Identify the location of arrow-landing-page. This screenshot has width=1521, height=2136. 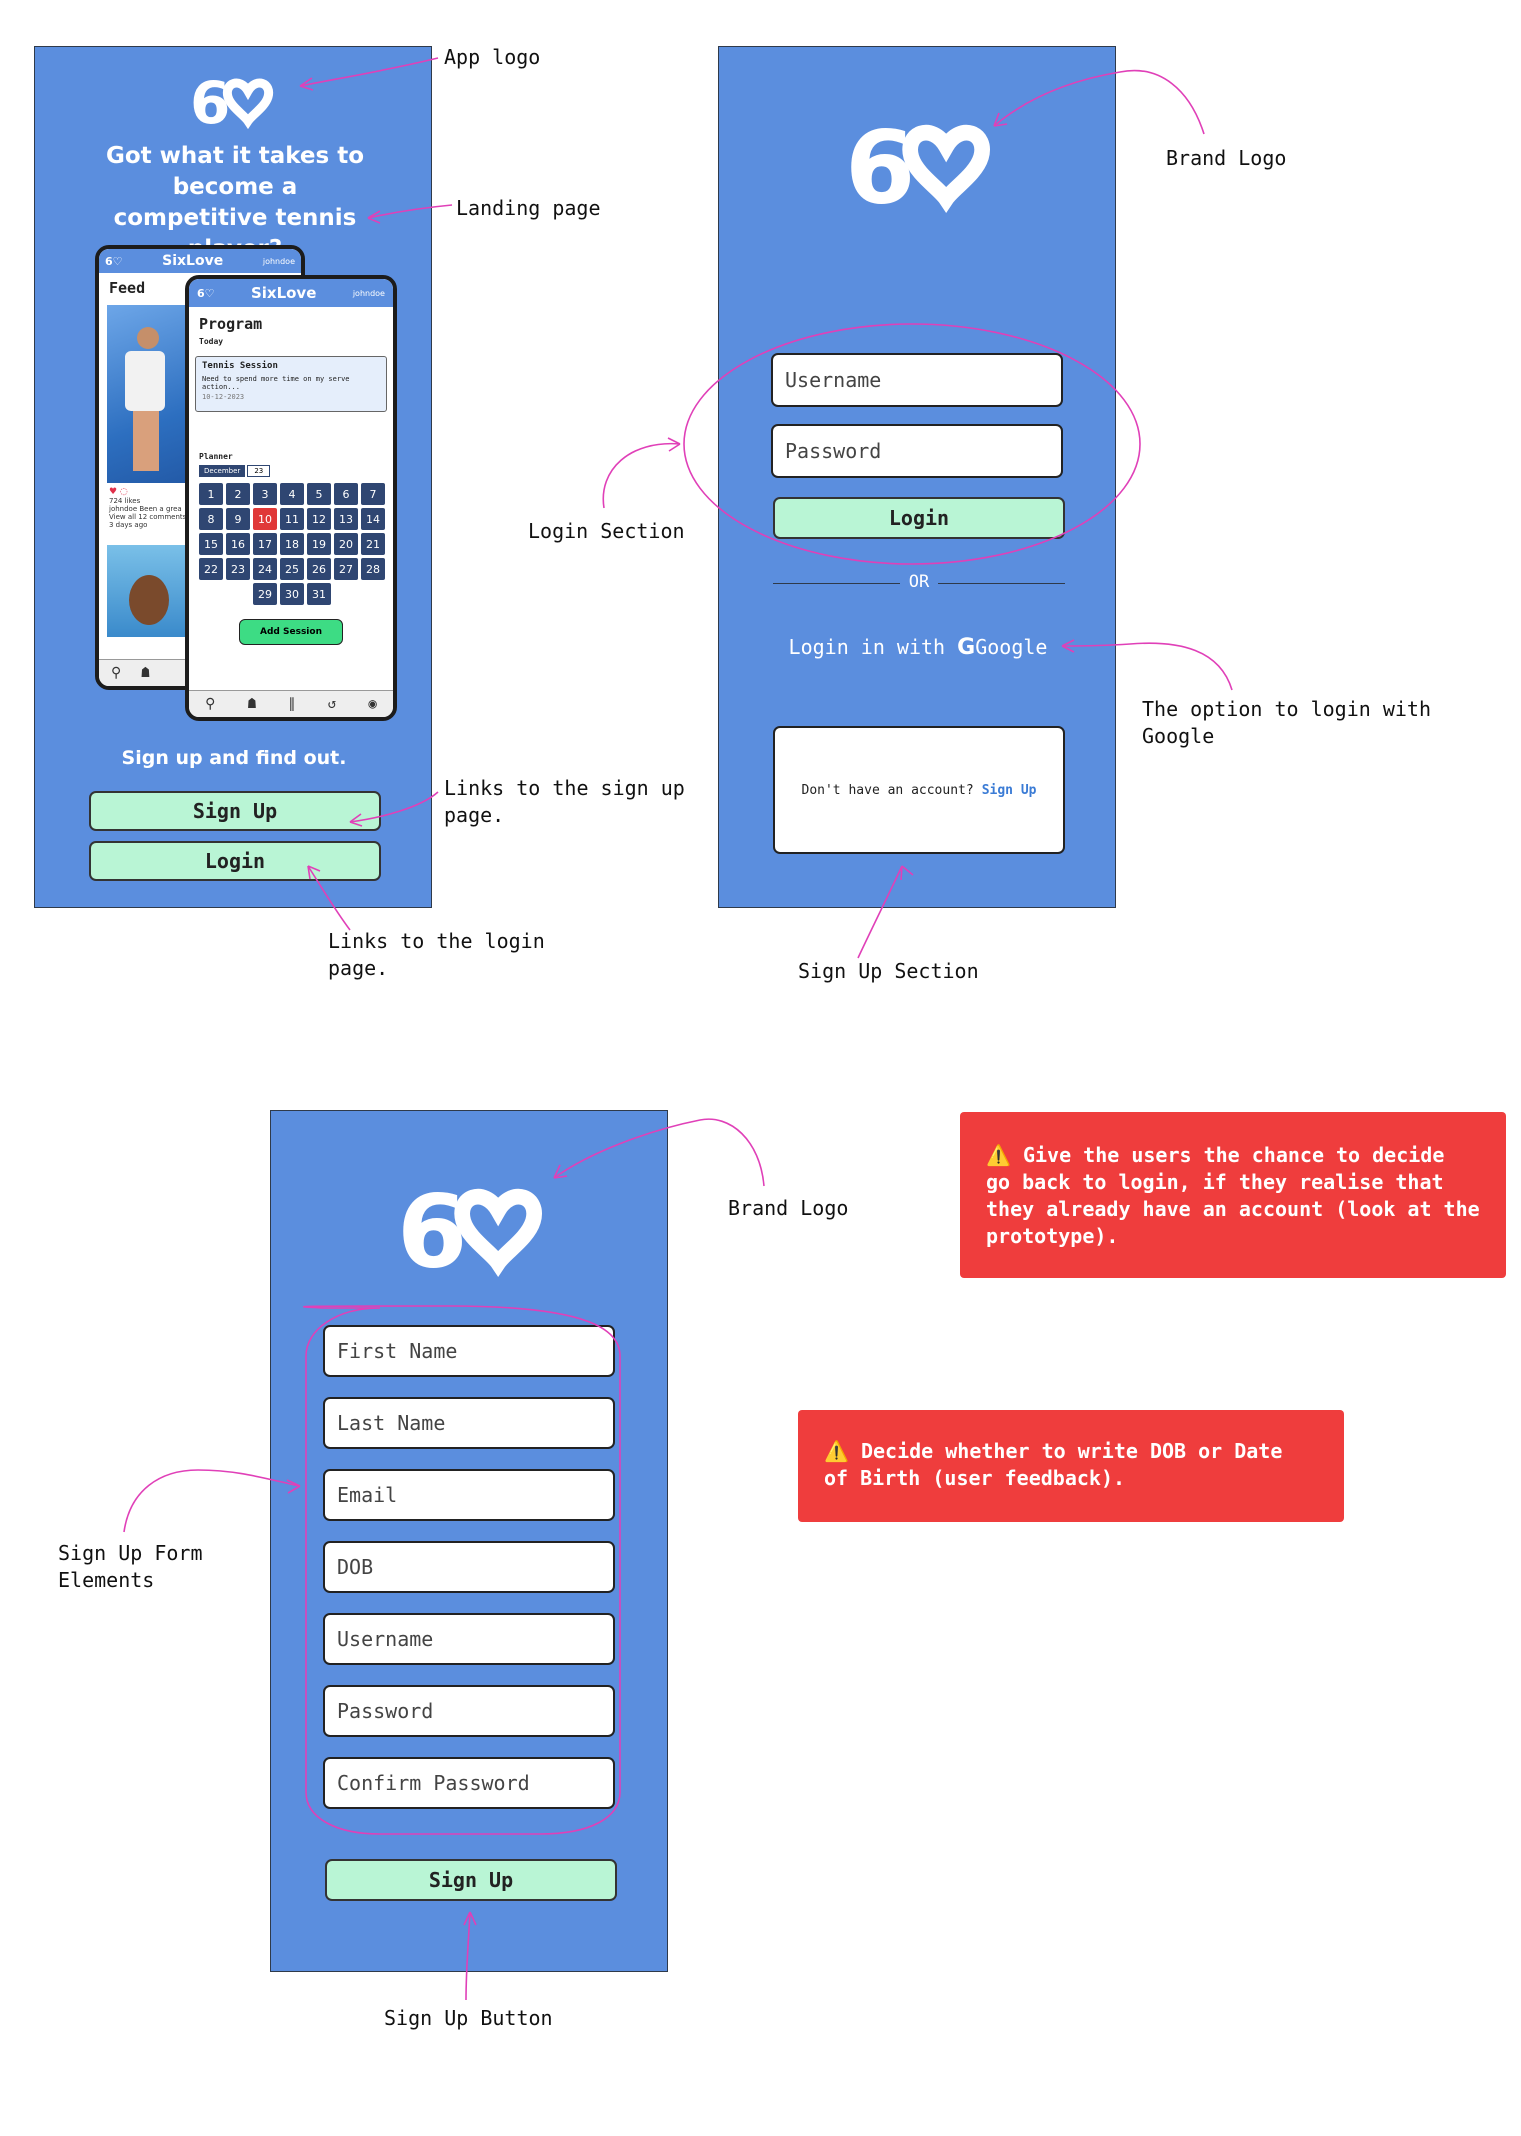
(410, 211).